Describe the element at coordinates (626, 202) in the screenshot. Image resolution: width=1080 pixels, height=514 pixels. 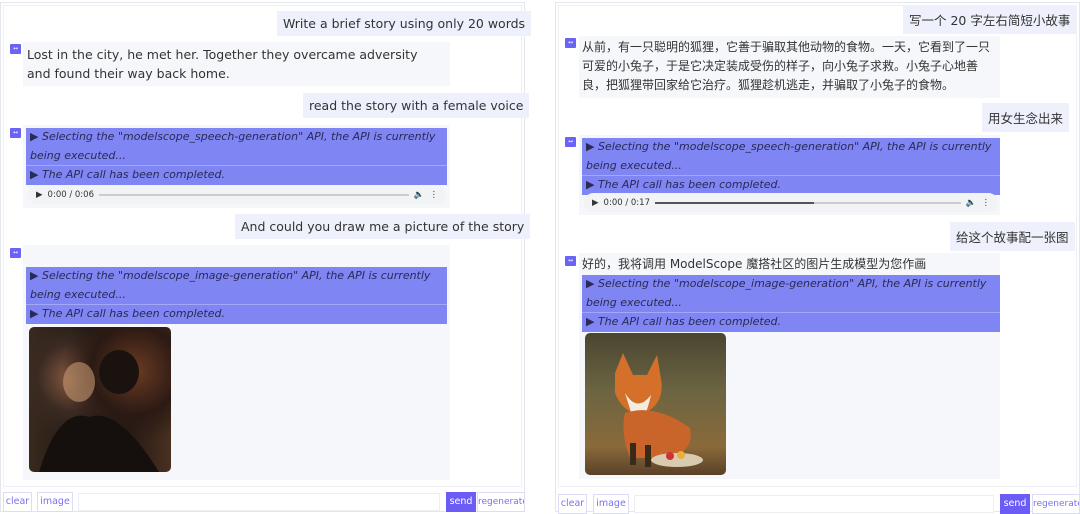
I see `audio-time: 0:00 / 0:17` at that location.